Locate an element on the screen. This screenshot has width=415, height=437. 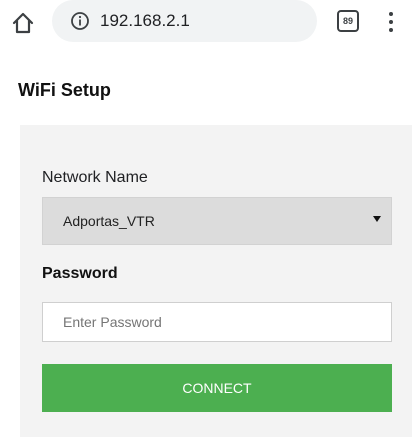
address-bar: 192.168.2.1 is located at coordinates (184, 21).